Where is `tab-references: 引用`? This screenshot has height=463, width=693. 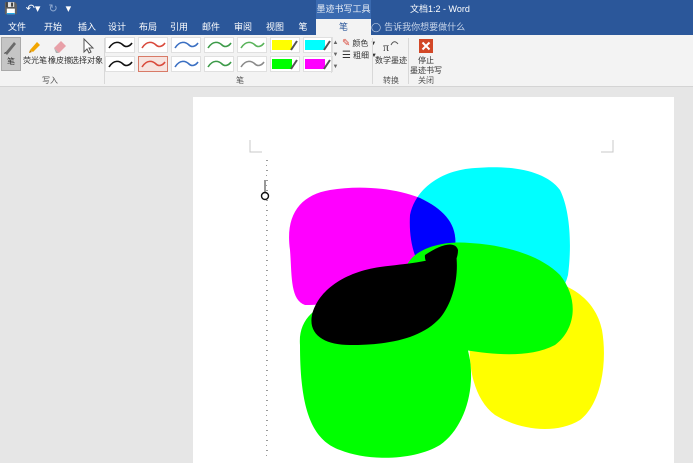
tab-references: 引用 is located at coordinates (179, 27).